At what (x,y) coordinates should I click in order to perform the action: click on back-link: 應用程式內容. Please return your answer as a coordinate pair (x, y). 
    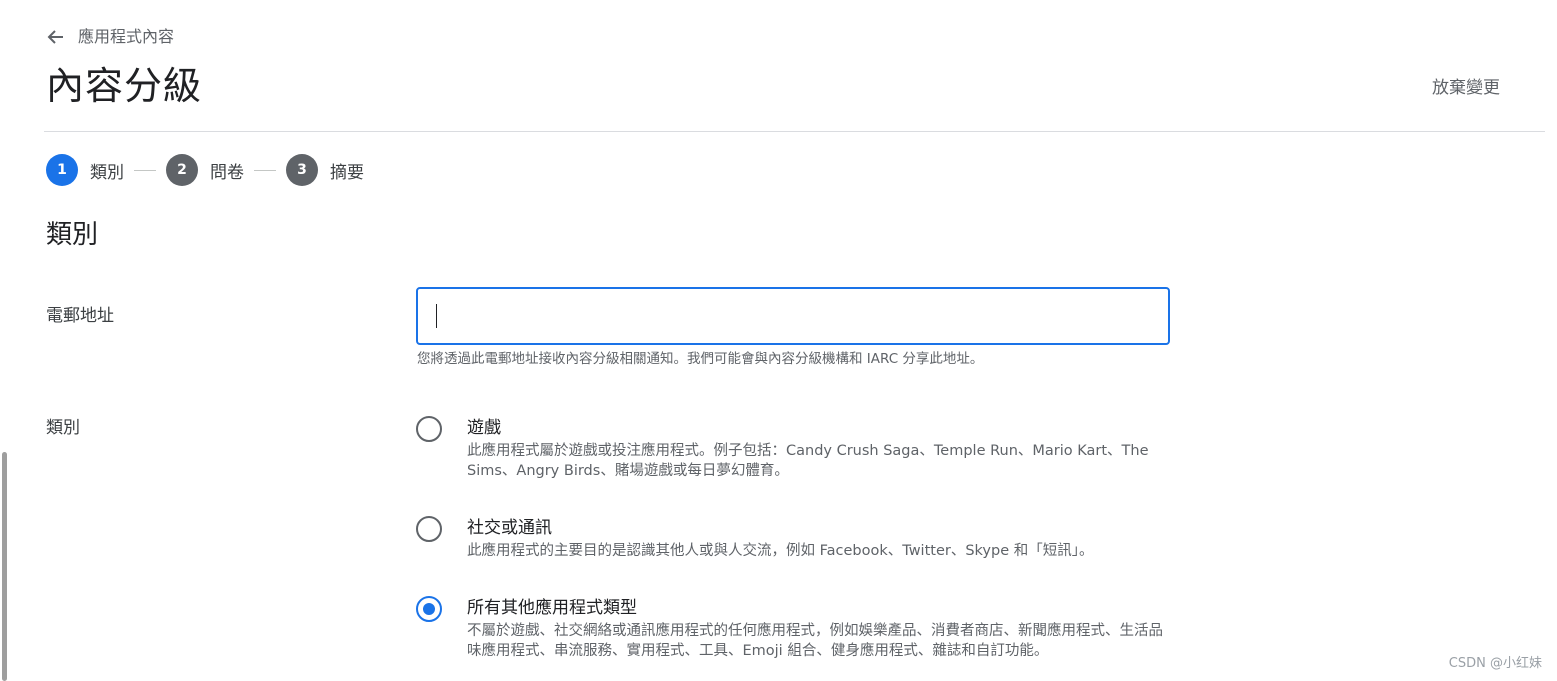
    Looking at the image, I should click on (110, 37).